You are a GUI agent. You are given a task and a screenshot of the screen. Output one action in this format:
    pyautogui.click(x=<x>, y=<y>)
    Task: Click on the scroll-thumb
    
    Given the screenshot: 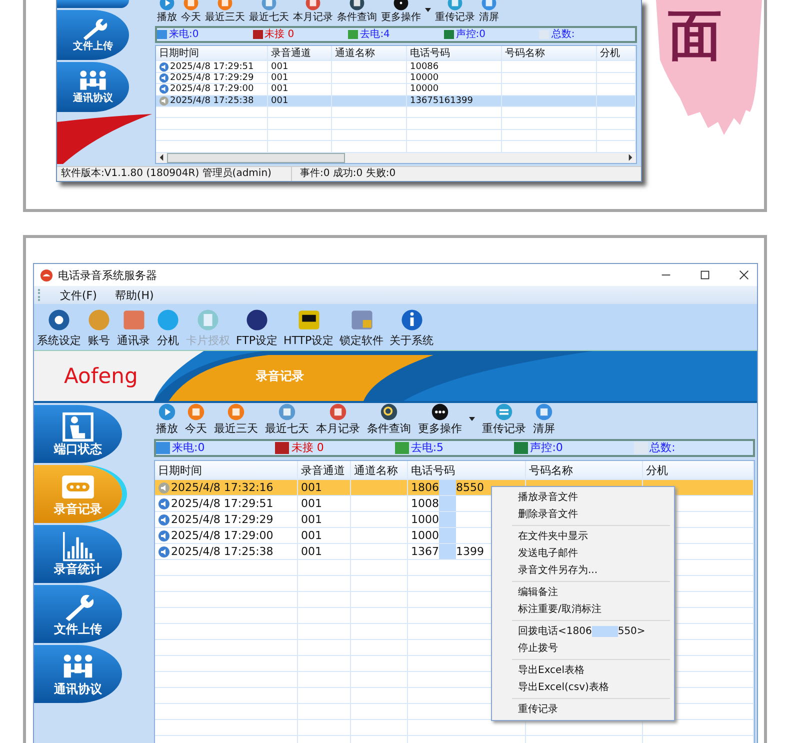 What is the action you would take?
    pyautogui.click(x=256, y=157)
    